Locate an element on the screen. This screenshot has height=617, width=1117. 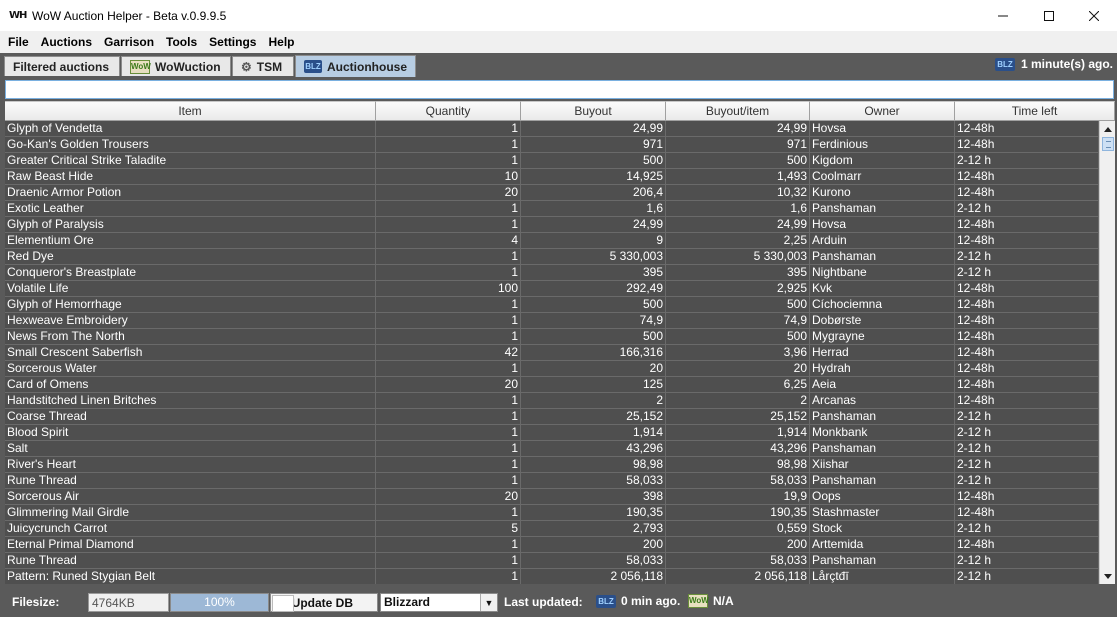
table-row: Exotic Leather 1 1,6 1,6 Panshaman 2-12 h is located at coordinates (552, 209).